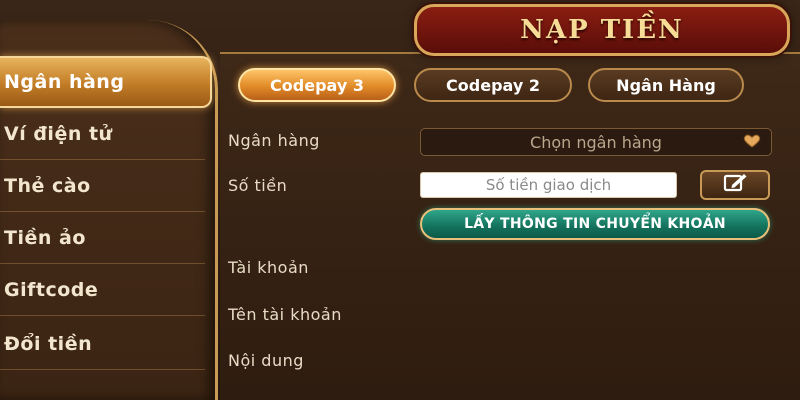 The image size is (800, 400). What do you see at coordinates (752, 143) in the screenshot?
I see `heart-dropdown-icon` at bounding box center [752, 143].